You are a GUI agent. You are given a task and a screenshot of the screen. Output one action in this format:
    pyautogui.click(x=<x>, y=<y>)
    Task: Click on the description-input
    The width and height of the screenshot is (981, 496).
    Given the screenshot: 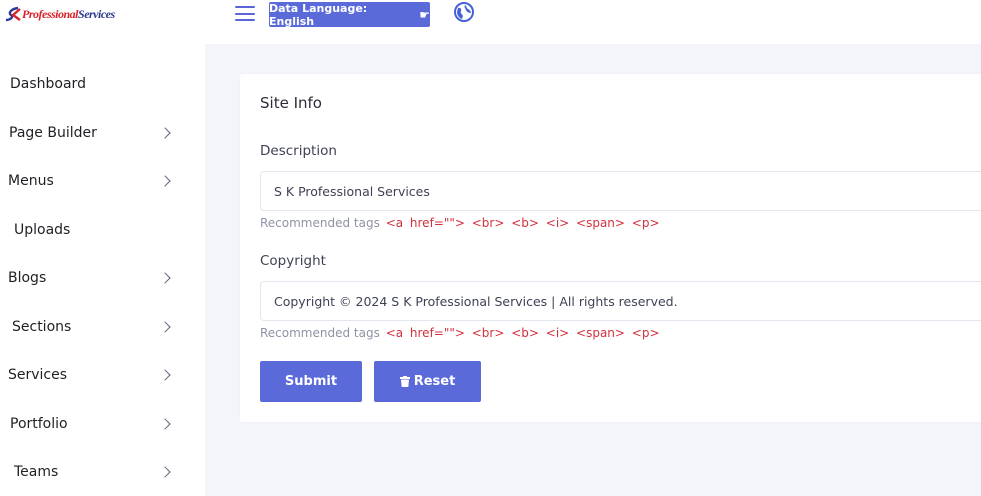 What is the action you would take?
    pyautogui.click(x=620, y=191)
    